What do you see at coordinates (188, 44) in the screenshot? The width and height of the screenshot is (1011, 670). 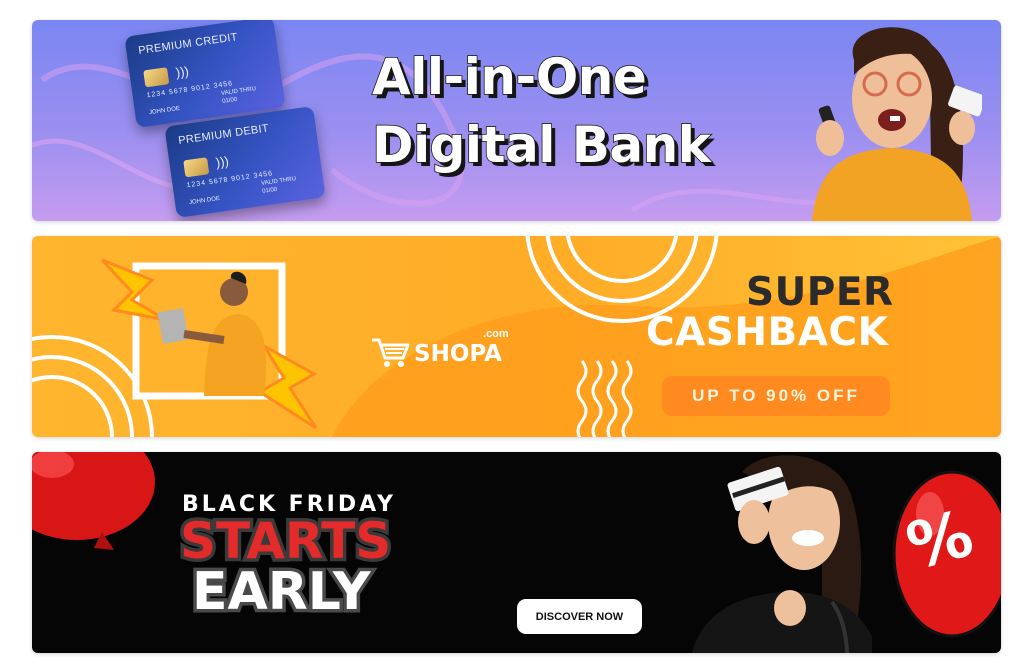 I see `card-title: PREMIUM CREDIT` at bounding box center [188, 44].